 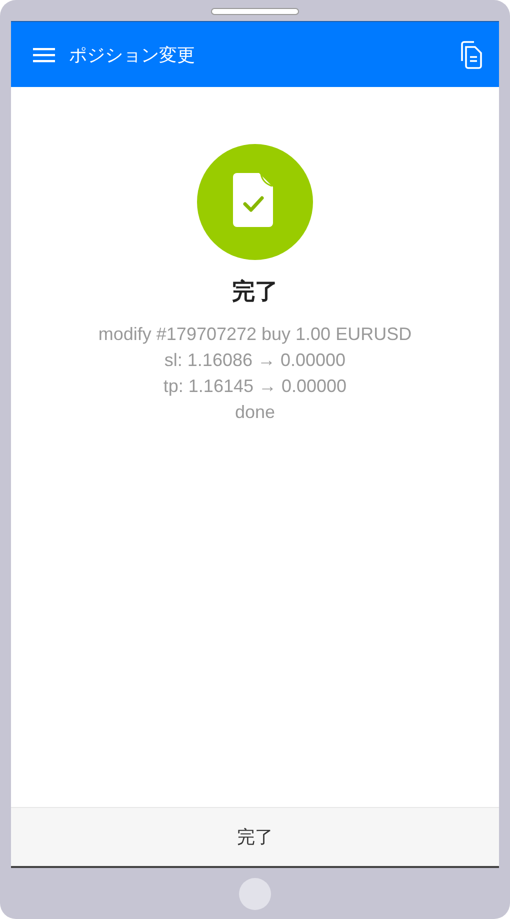 I want to click on result-message-line: done, so click(x=255, y=412).